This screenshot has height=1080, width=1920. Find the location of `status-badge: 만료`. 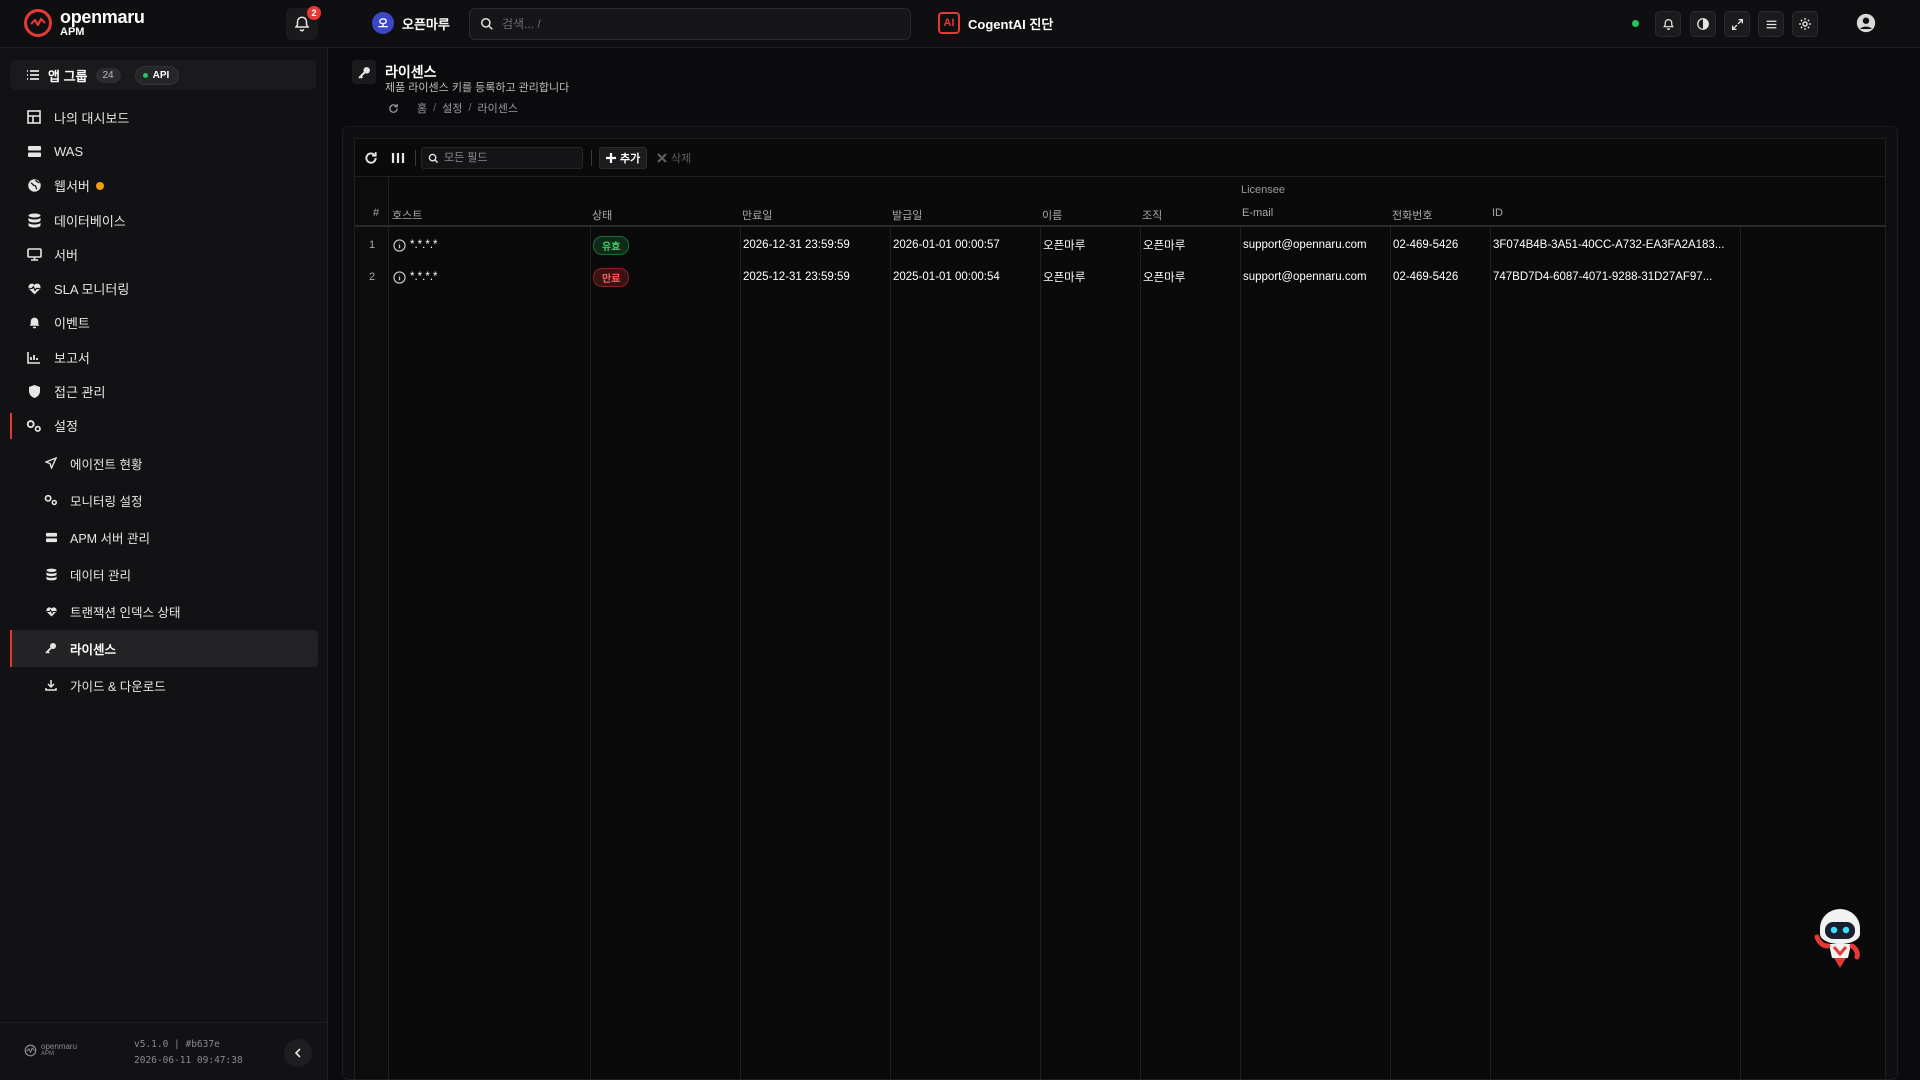

status-badge: 만료 is located at coordinates (611, 277).